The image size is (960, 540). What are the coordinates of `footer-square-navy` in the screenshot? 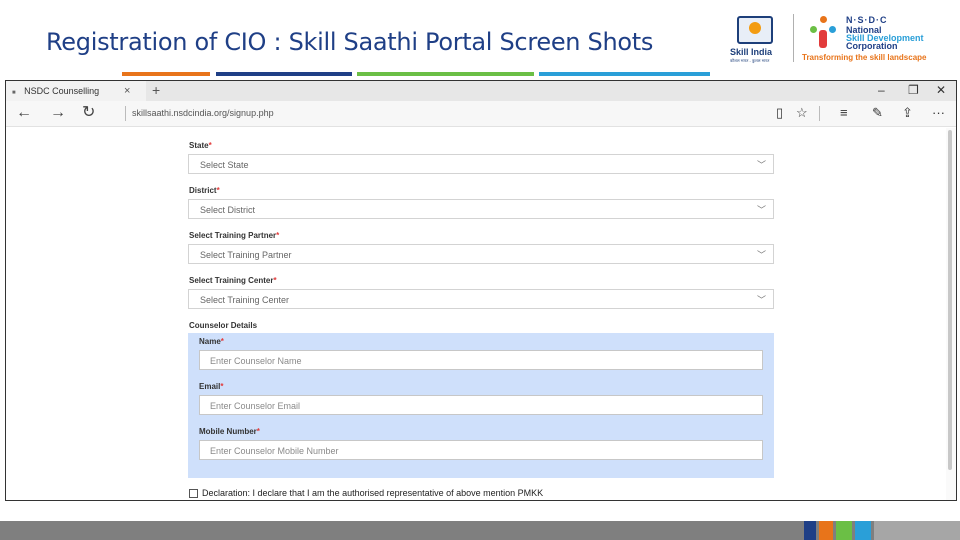 It's located at (810, 530).